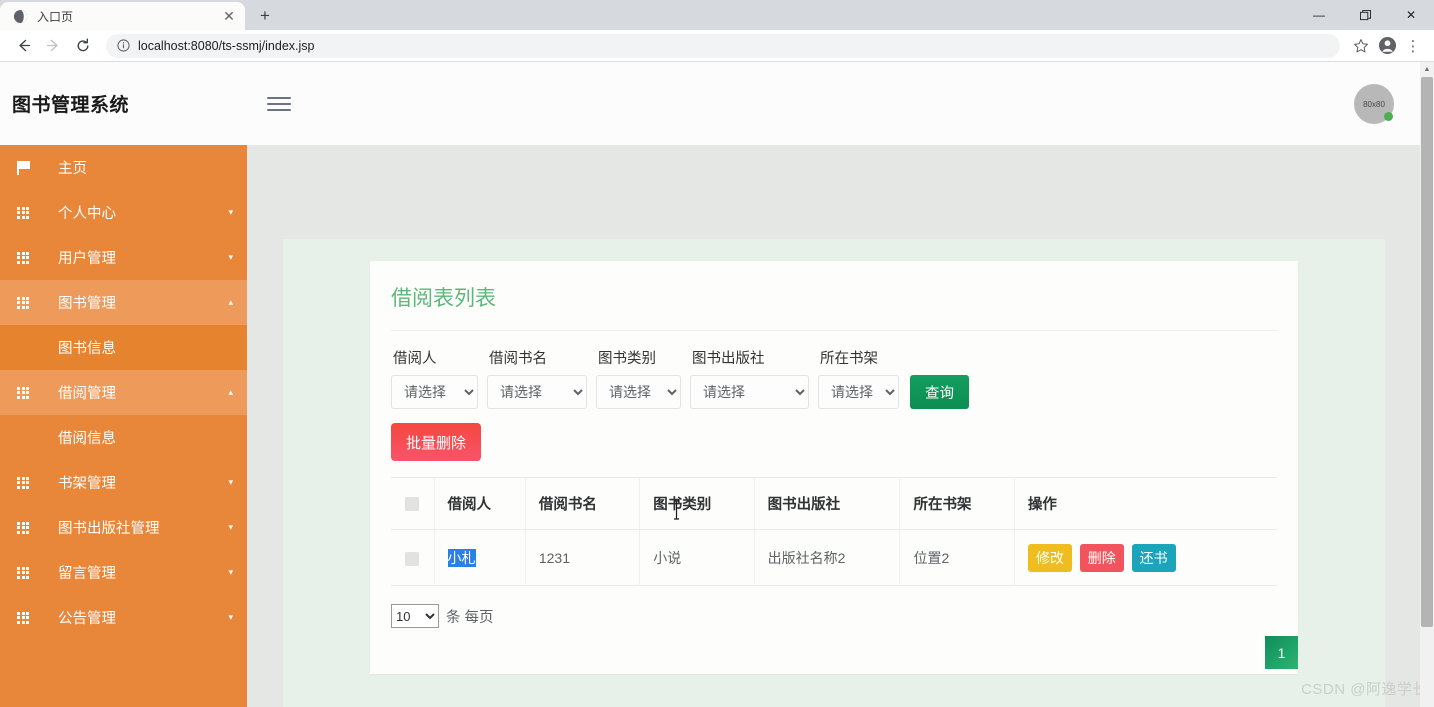 Image resolution: width=1434 pixels, height=707 pixels. I want to click on flag-icon, so click(23, 167).